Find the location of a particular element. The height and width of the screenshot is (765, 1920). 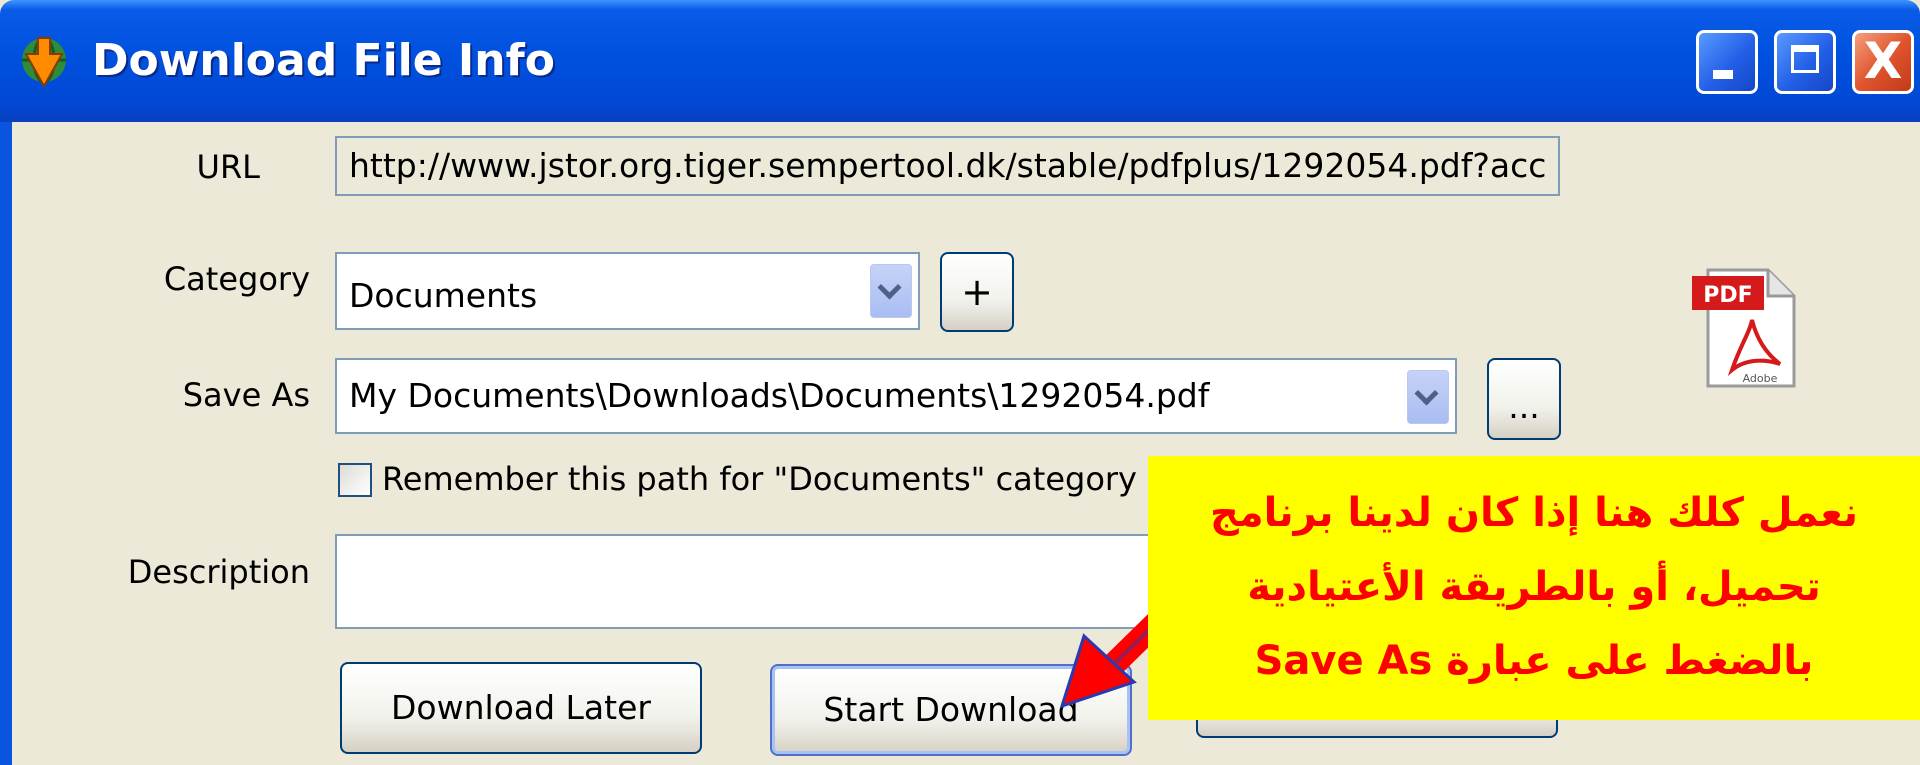

close-icon: X is located at coordinates (1883, 61).